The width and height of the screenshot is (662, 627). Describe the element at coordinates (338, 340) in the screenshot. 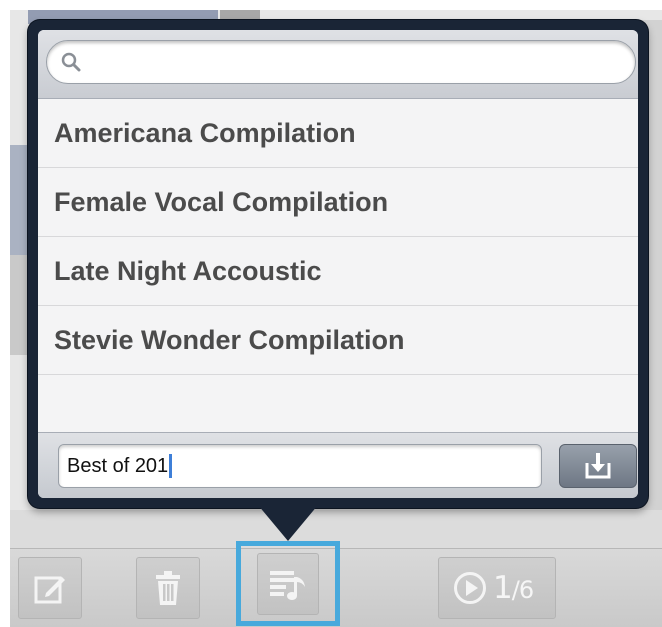

I see `list-item: Stevie Wonder Compilation` at that location.